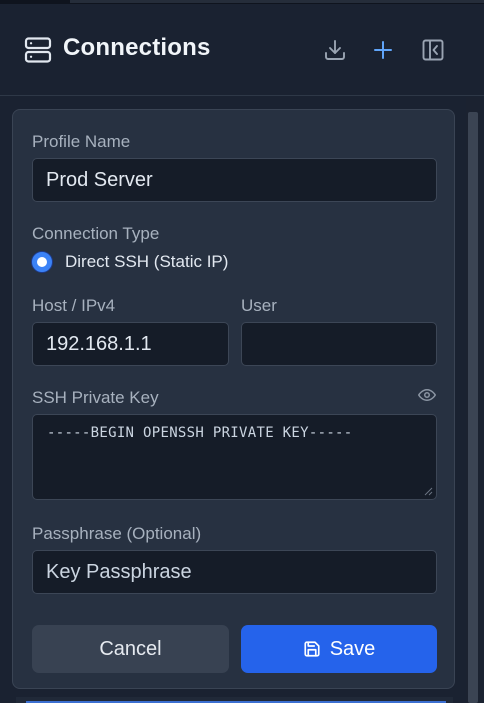 The image size is (484, 703). Describe the element at coordinates (473, 407) in the screenshot. I see `scrollbar-thumb` at that location.